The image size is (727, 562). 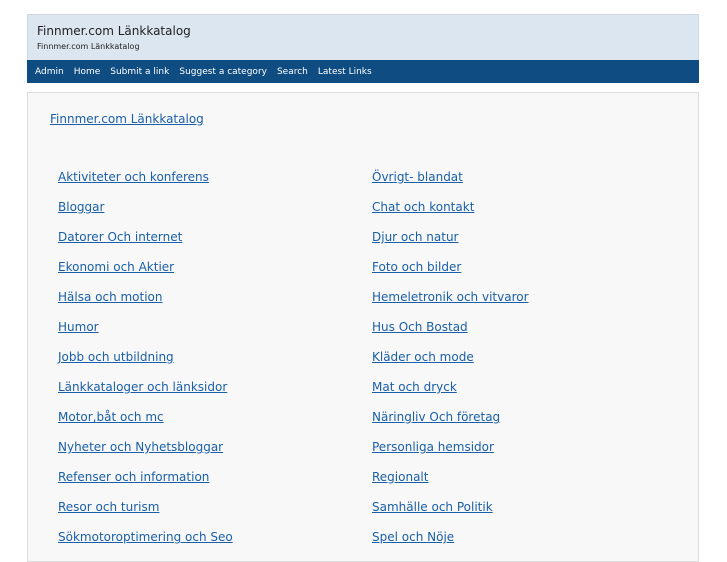 What do you see at coordinates (450, 515) in the screenshot?
I see `category-link: Samhälle och Politik` at bounding box center [450, 515].